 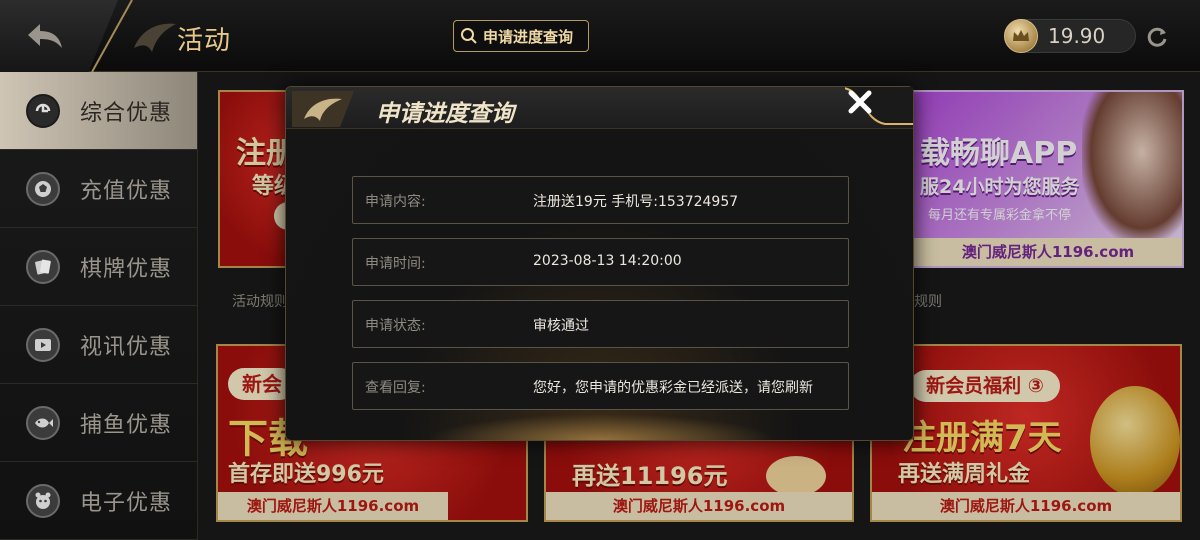 I want to click on search-icon, so click(x=469, y=36).